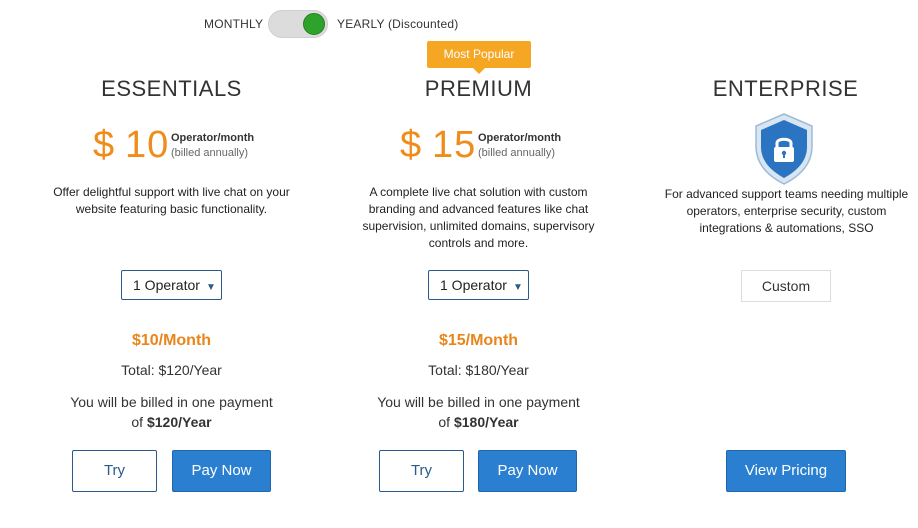 Image resolution: width=918 pixels, height=528 pixels. I want to click on price-amount: 10, so click(147, 145).